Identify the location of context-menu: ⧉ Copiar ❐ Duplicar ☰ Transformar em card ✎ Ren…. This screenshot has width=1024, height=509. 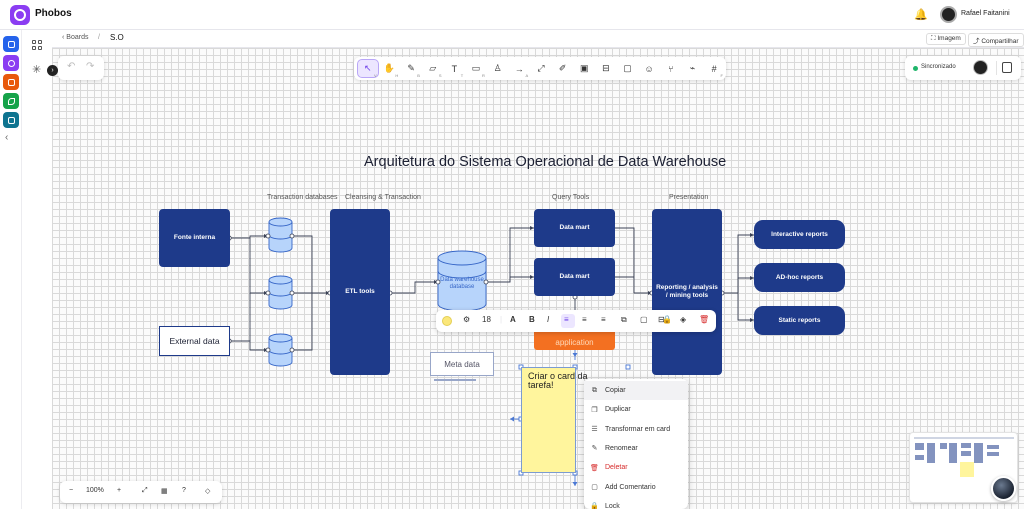
(636, 444).